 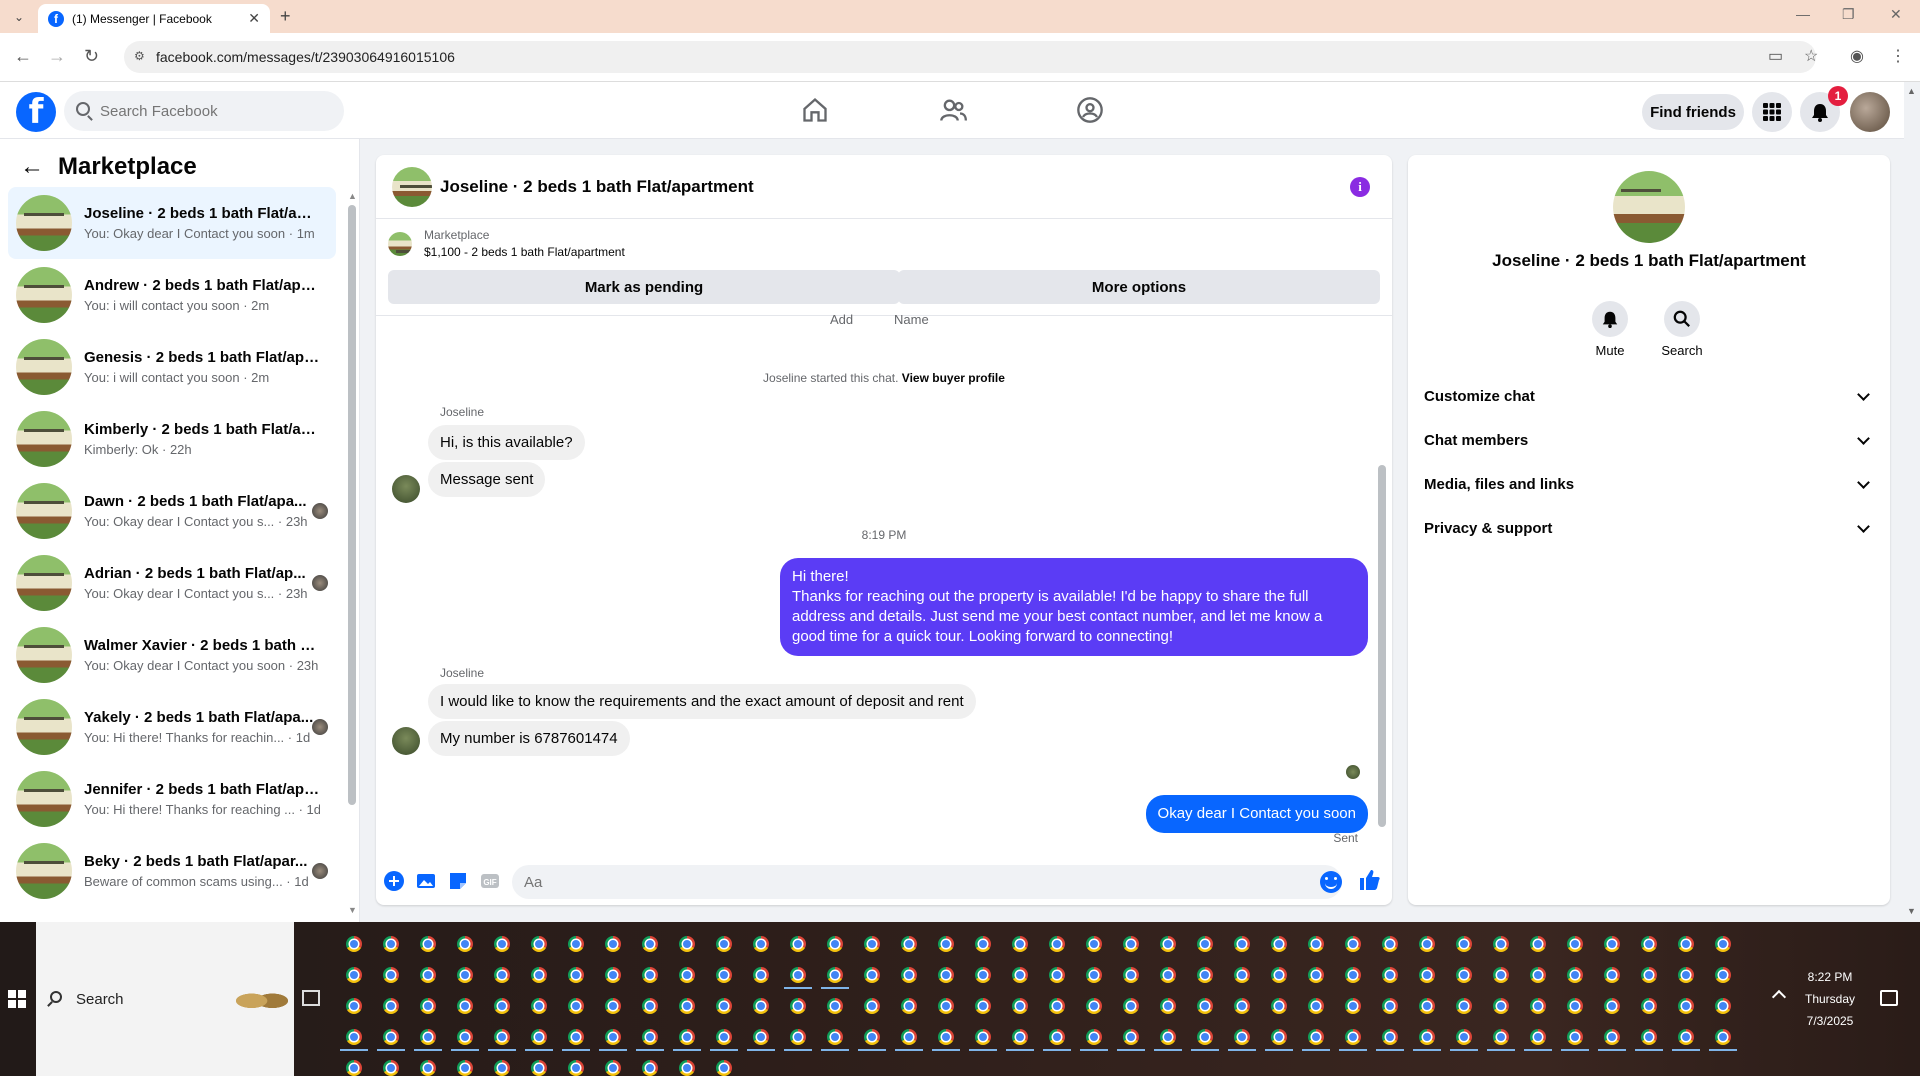 I want to click on search-in-chat-button: Search, so click(x=1682, y=329).